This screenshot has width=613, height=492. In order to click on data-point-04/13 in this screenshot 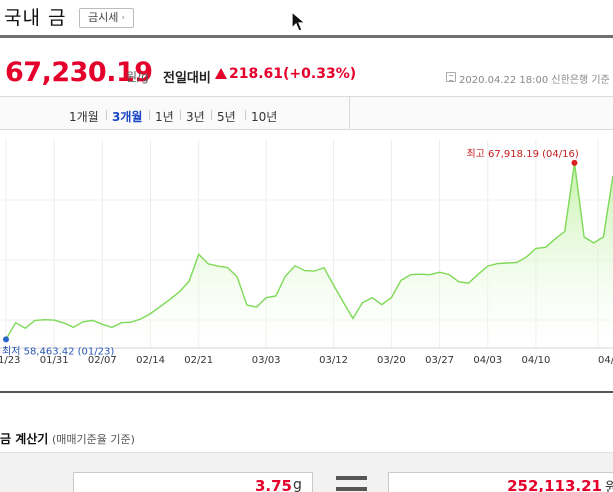, I will do `click(545, 247)`.